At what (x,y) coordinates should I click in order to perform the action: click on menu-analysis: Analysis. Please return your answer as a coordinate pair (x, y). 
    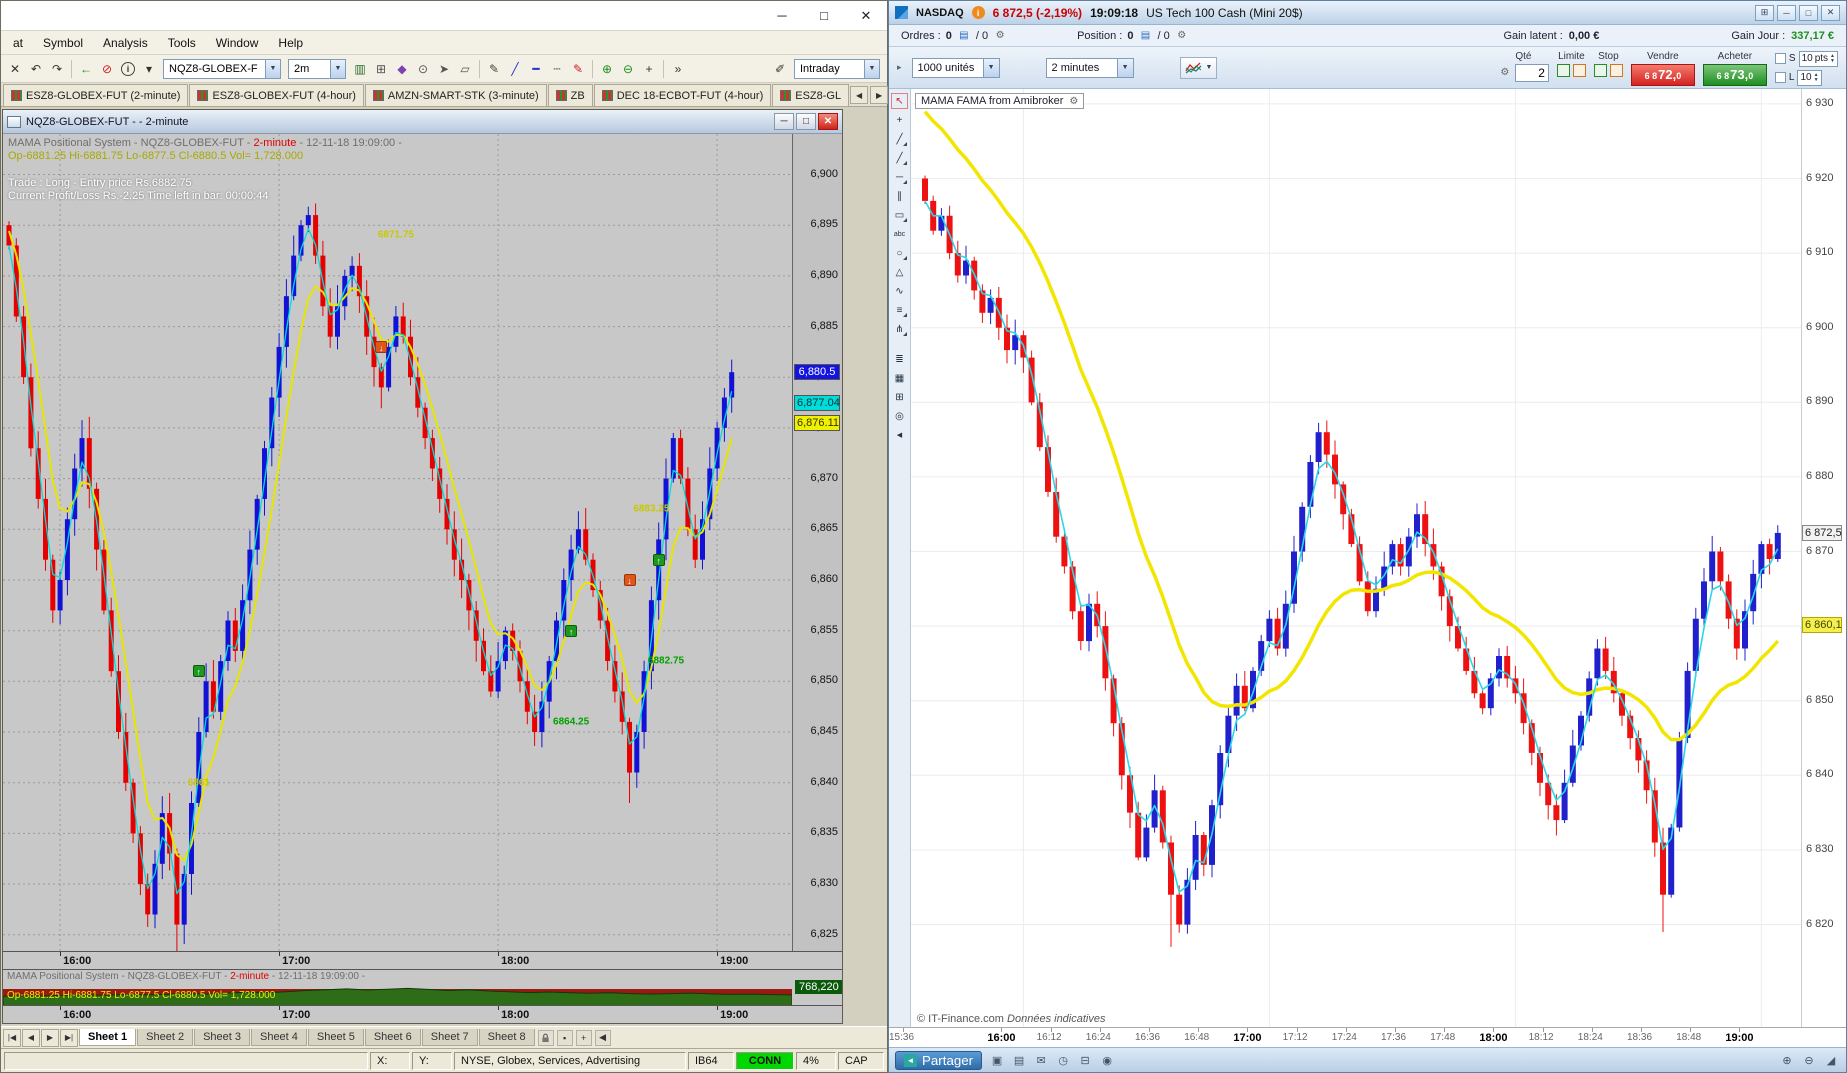
    Looking at the image, I should click on (125, 43).